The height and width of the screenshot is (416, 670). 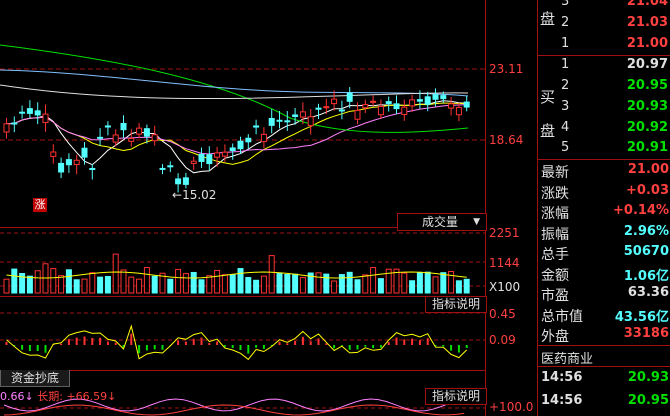 What do you see at coordinates (605, 172) in the screenshot?
I see `quote-row: 最新 21.00` at bounding box center [605, 172].